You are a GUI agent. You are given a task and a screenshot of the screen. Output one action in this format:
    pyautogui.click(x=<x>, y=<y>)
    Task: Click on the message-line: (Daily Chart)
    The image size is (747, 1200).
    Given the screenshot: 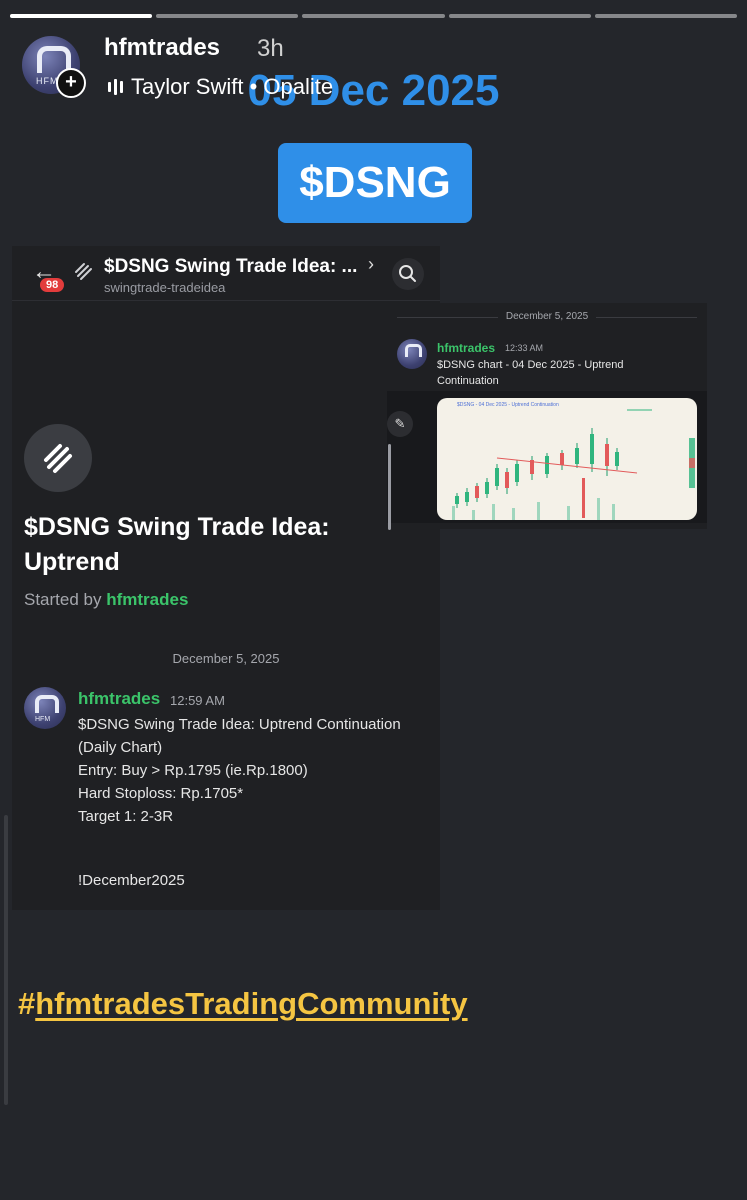 What is the action you would take?
    pyautogui.click(x=120, y=747)
    